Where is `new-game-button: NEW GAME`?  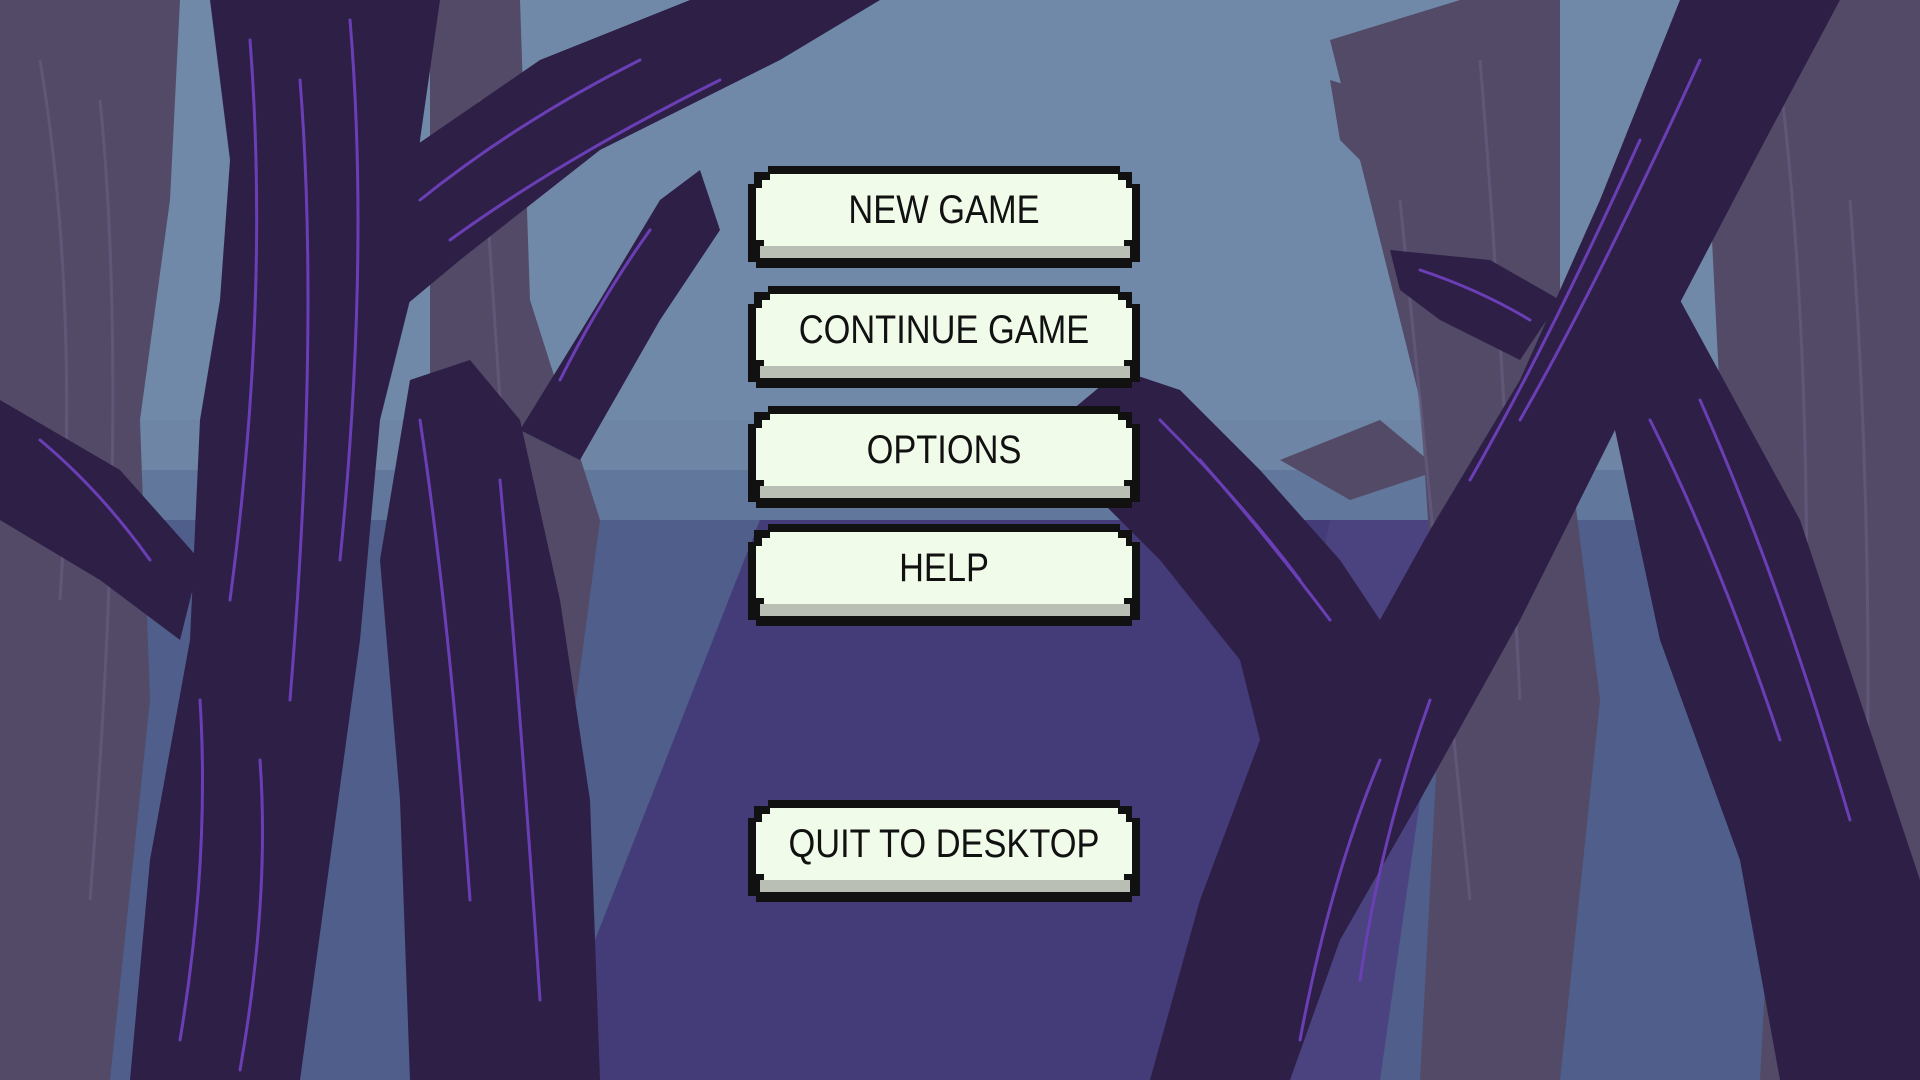
new-game-button: NEW GAME is located at coordinates (944, 217).